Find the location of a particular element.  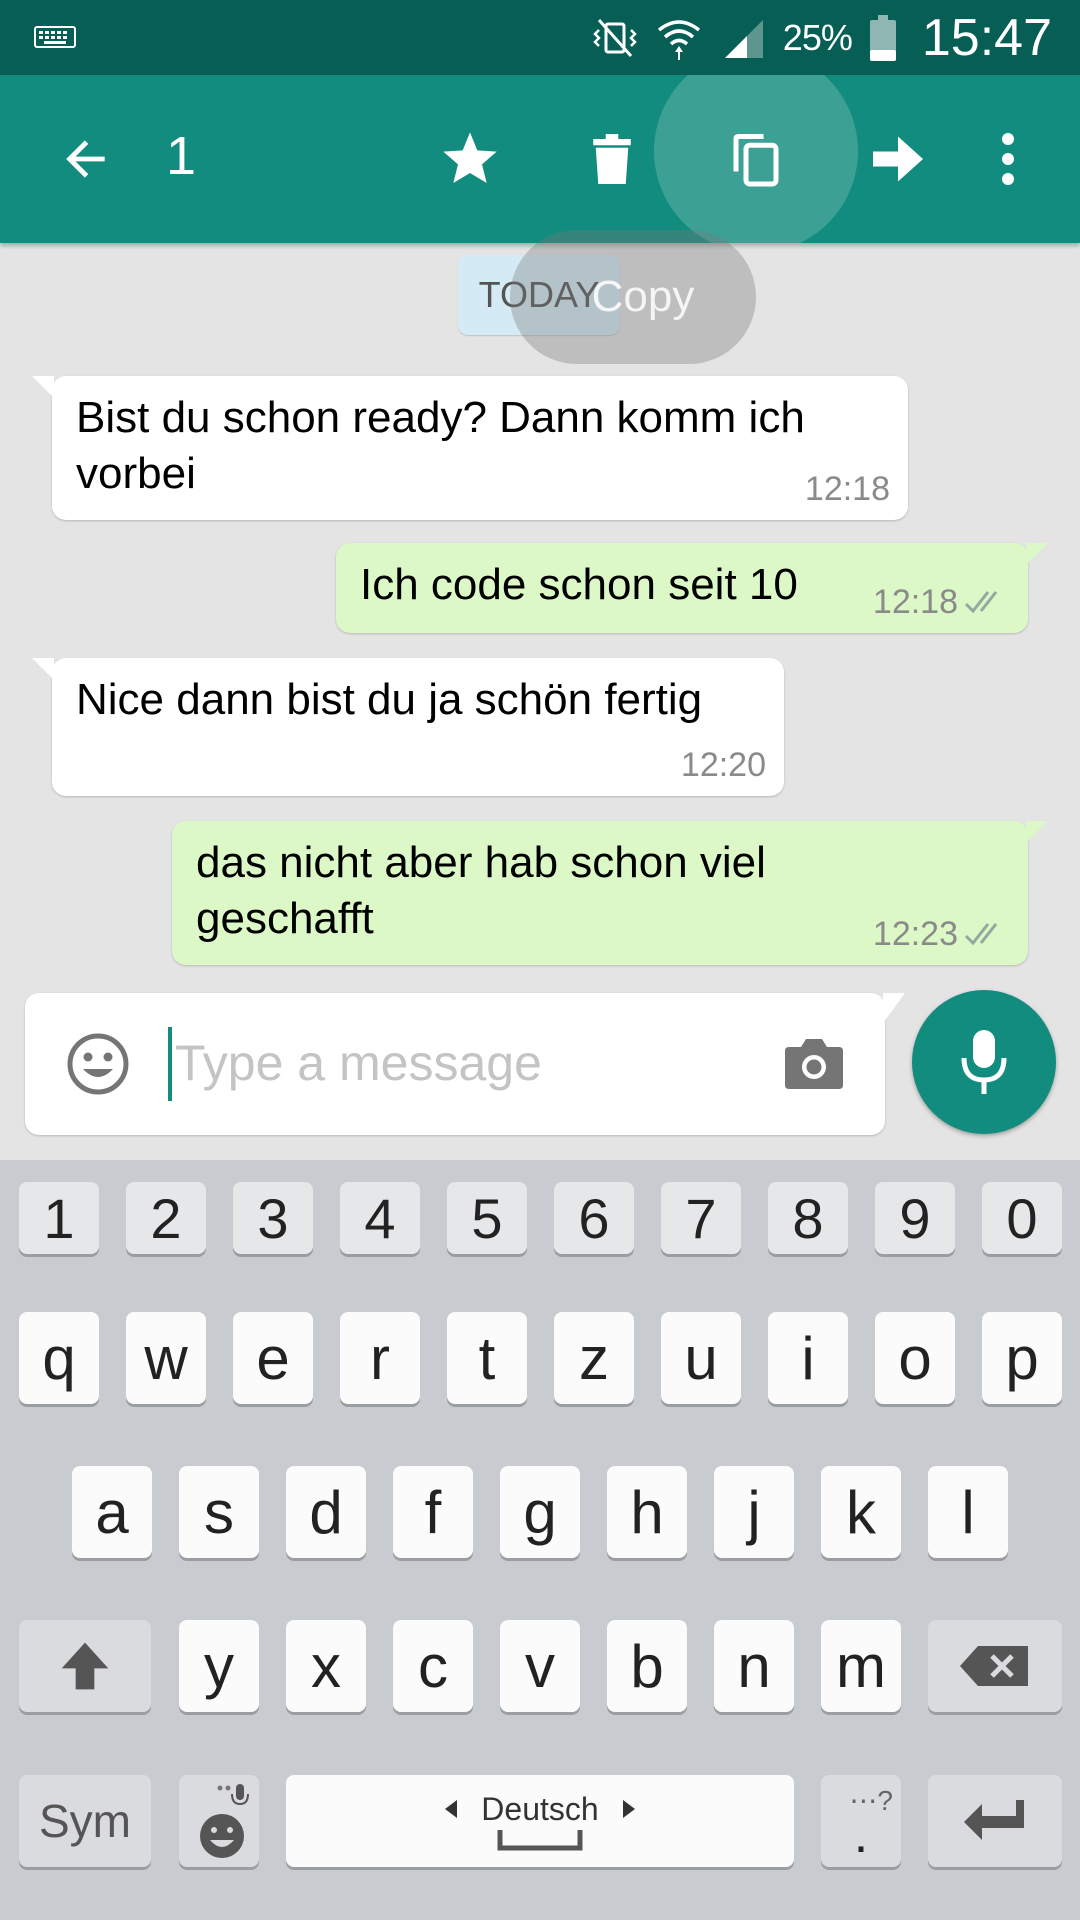

backspace-icon is located at coordinates (994, 1666).